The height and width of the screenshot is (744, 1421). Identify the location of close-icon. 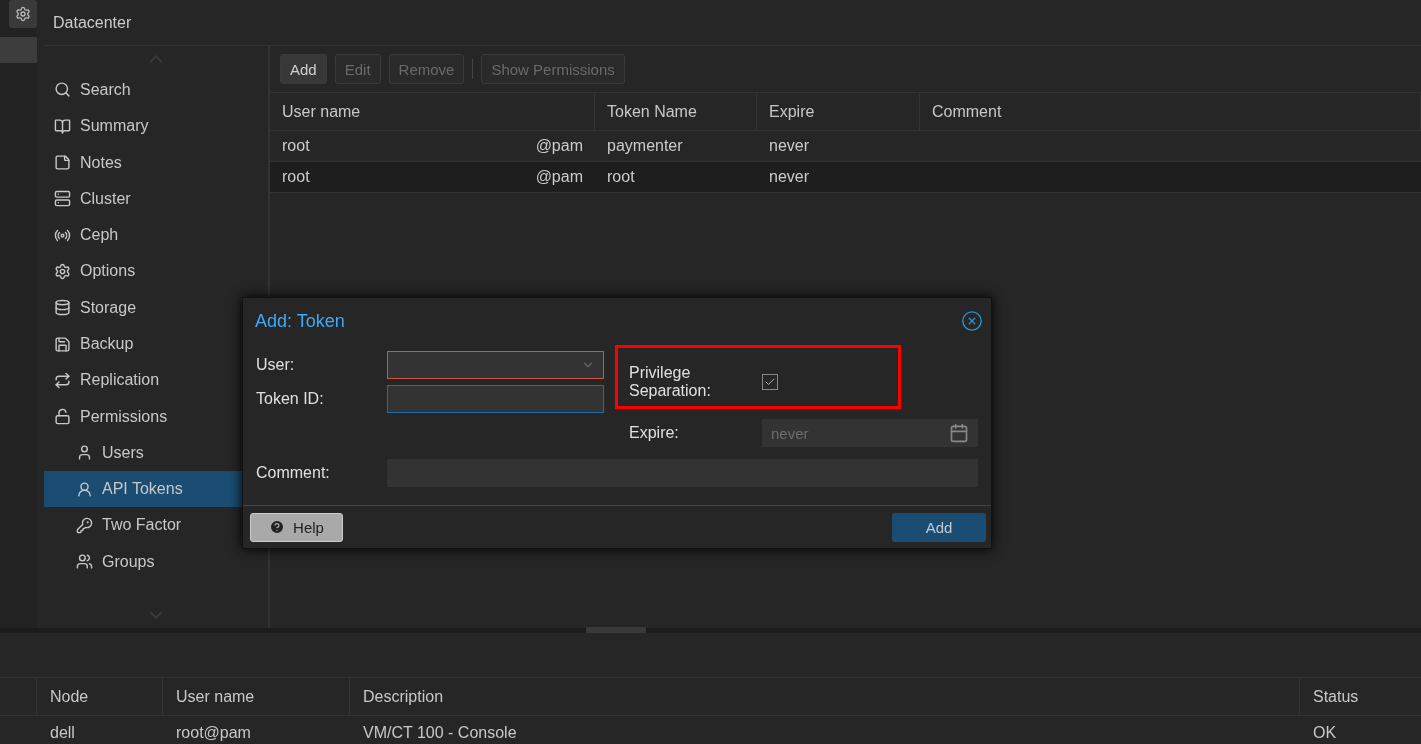
(972, 321).